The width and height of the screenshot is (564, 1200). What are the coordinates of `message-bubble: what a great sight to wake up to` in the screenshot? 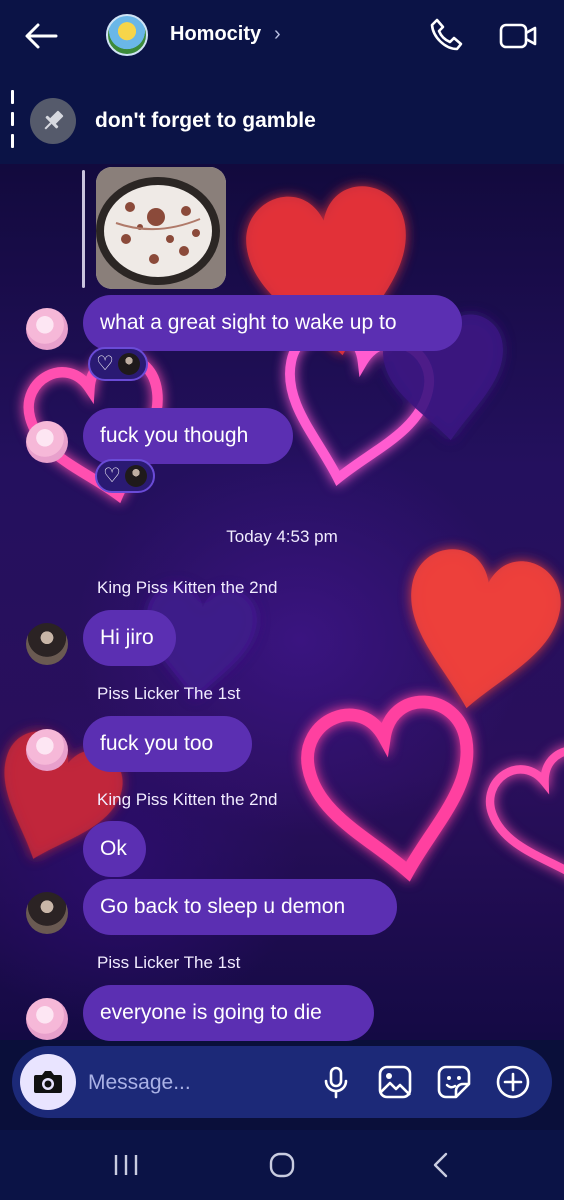 It's located at (272, 323).